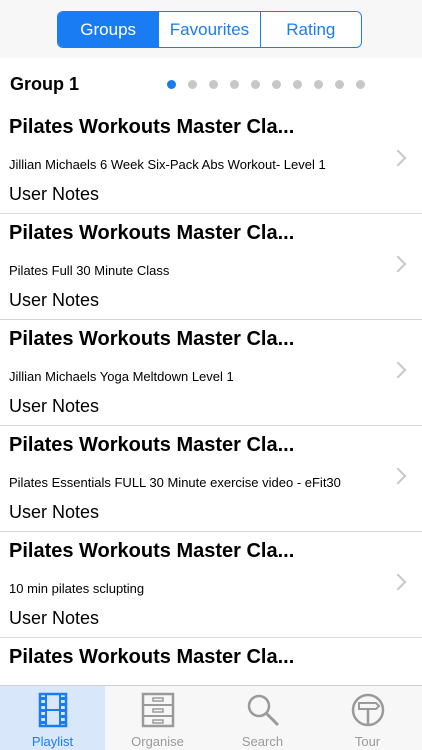  I want to click on tab-bar: Playlist Organise Search Tour, so click(211, 717).